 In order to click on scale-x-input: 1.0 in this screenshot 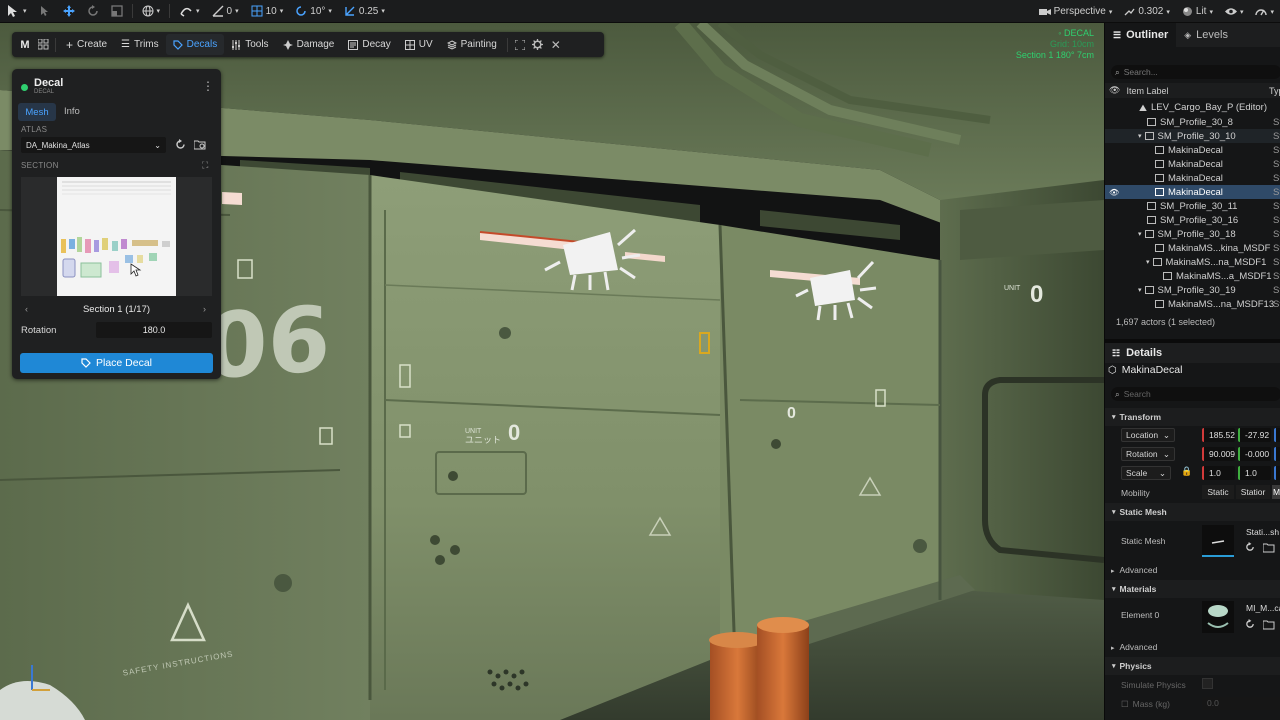, I will do `click(1218, 473)`.